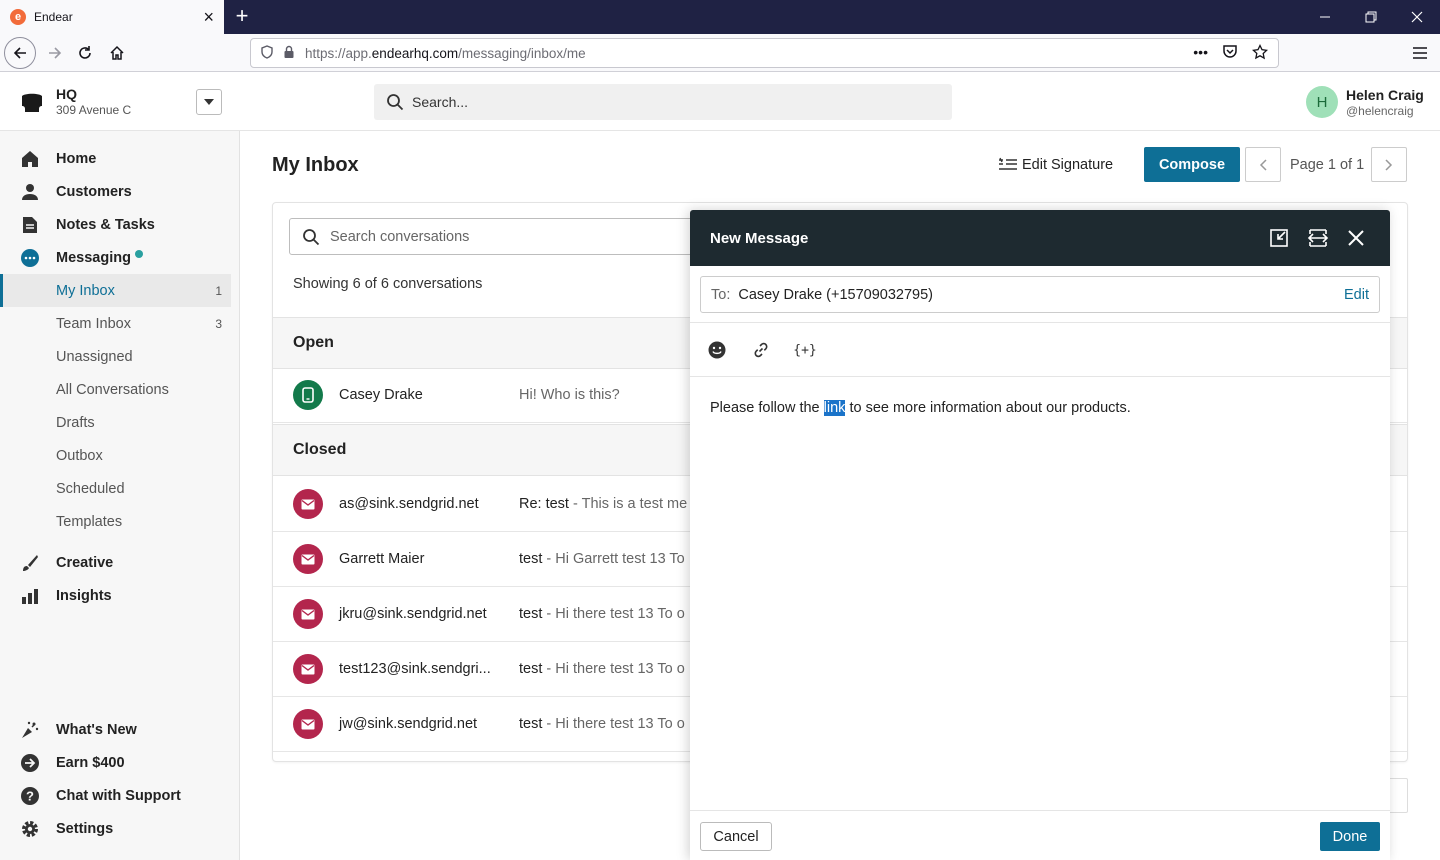  What do you see at coordinates (1200, 53) in the screenshot?
I see `more-dots-icon: •••` at bounding box center [1200, 53].